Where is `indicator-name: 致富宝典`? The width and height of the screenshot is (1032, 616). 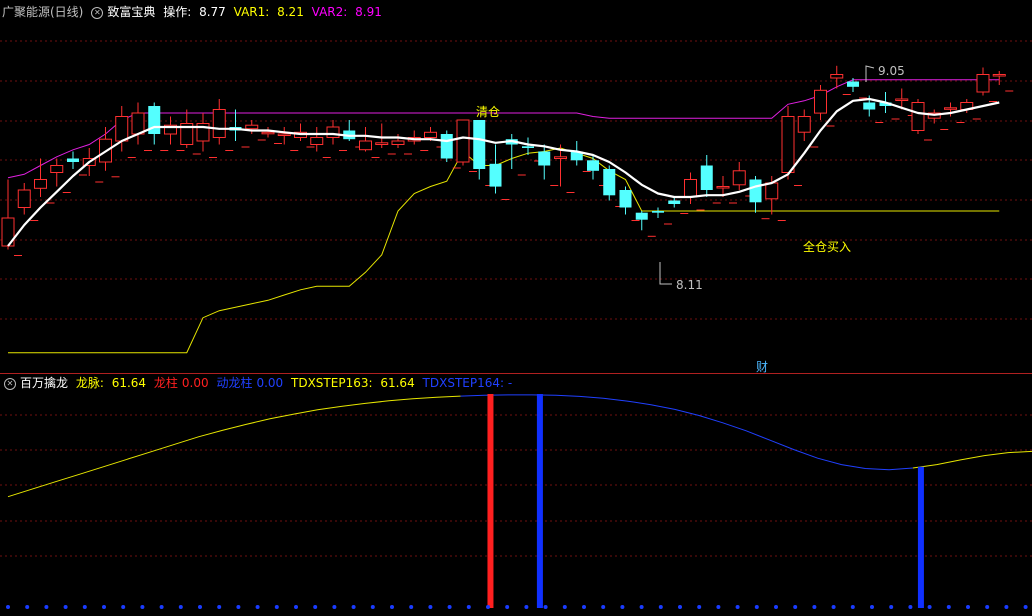 indicator-name: 致富宝典 is located at coordinates (131, 12).